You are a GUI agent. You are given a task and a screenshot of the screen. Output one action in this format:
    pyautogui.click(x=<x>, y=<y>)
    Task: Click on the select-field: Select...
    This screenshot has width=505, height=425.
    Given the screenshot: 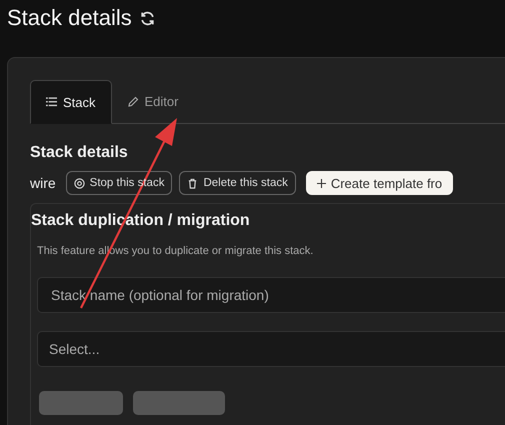 What is the action you would take?
    pyautogui.click(x=271, y=349)
    